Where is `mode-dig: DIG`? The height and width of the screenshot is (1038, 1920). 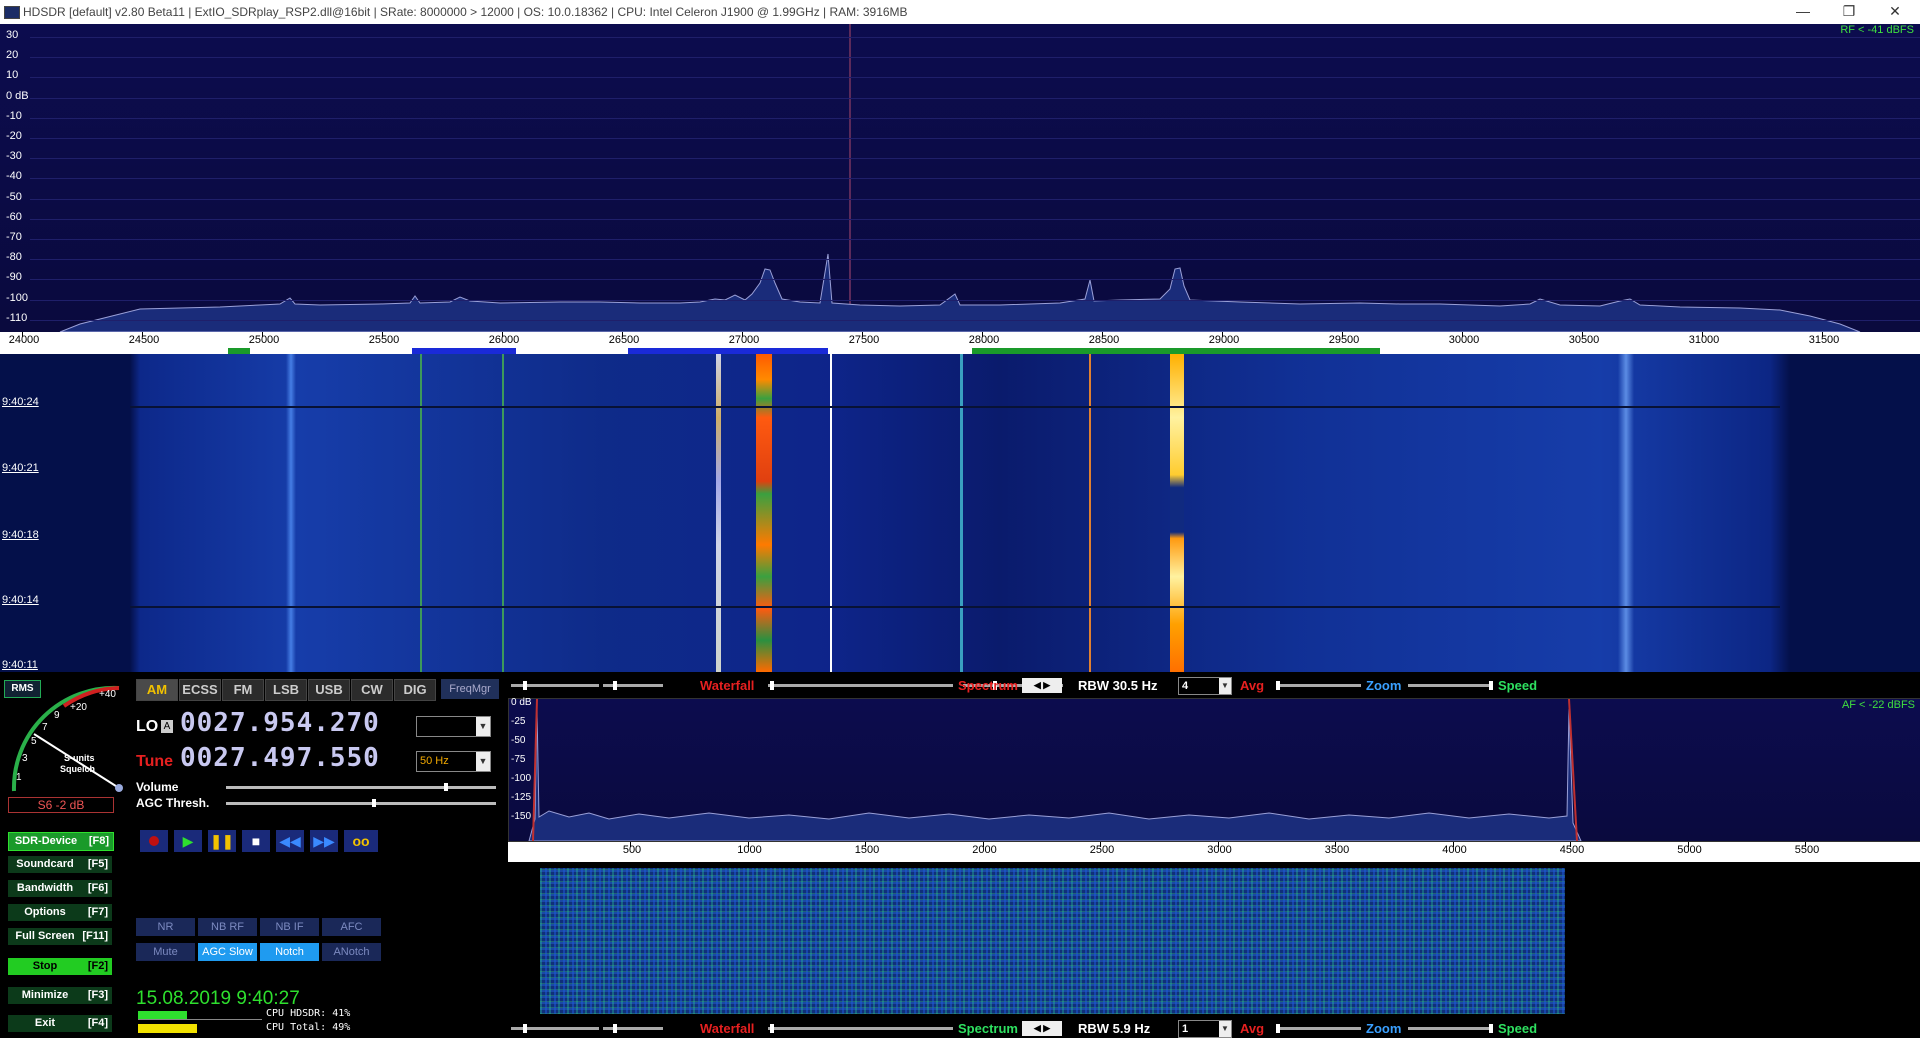
mode-dig: DIG is located at coordinates (415, 690).